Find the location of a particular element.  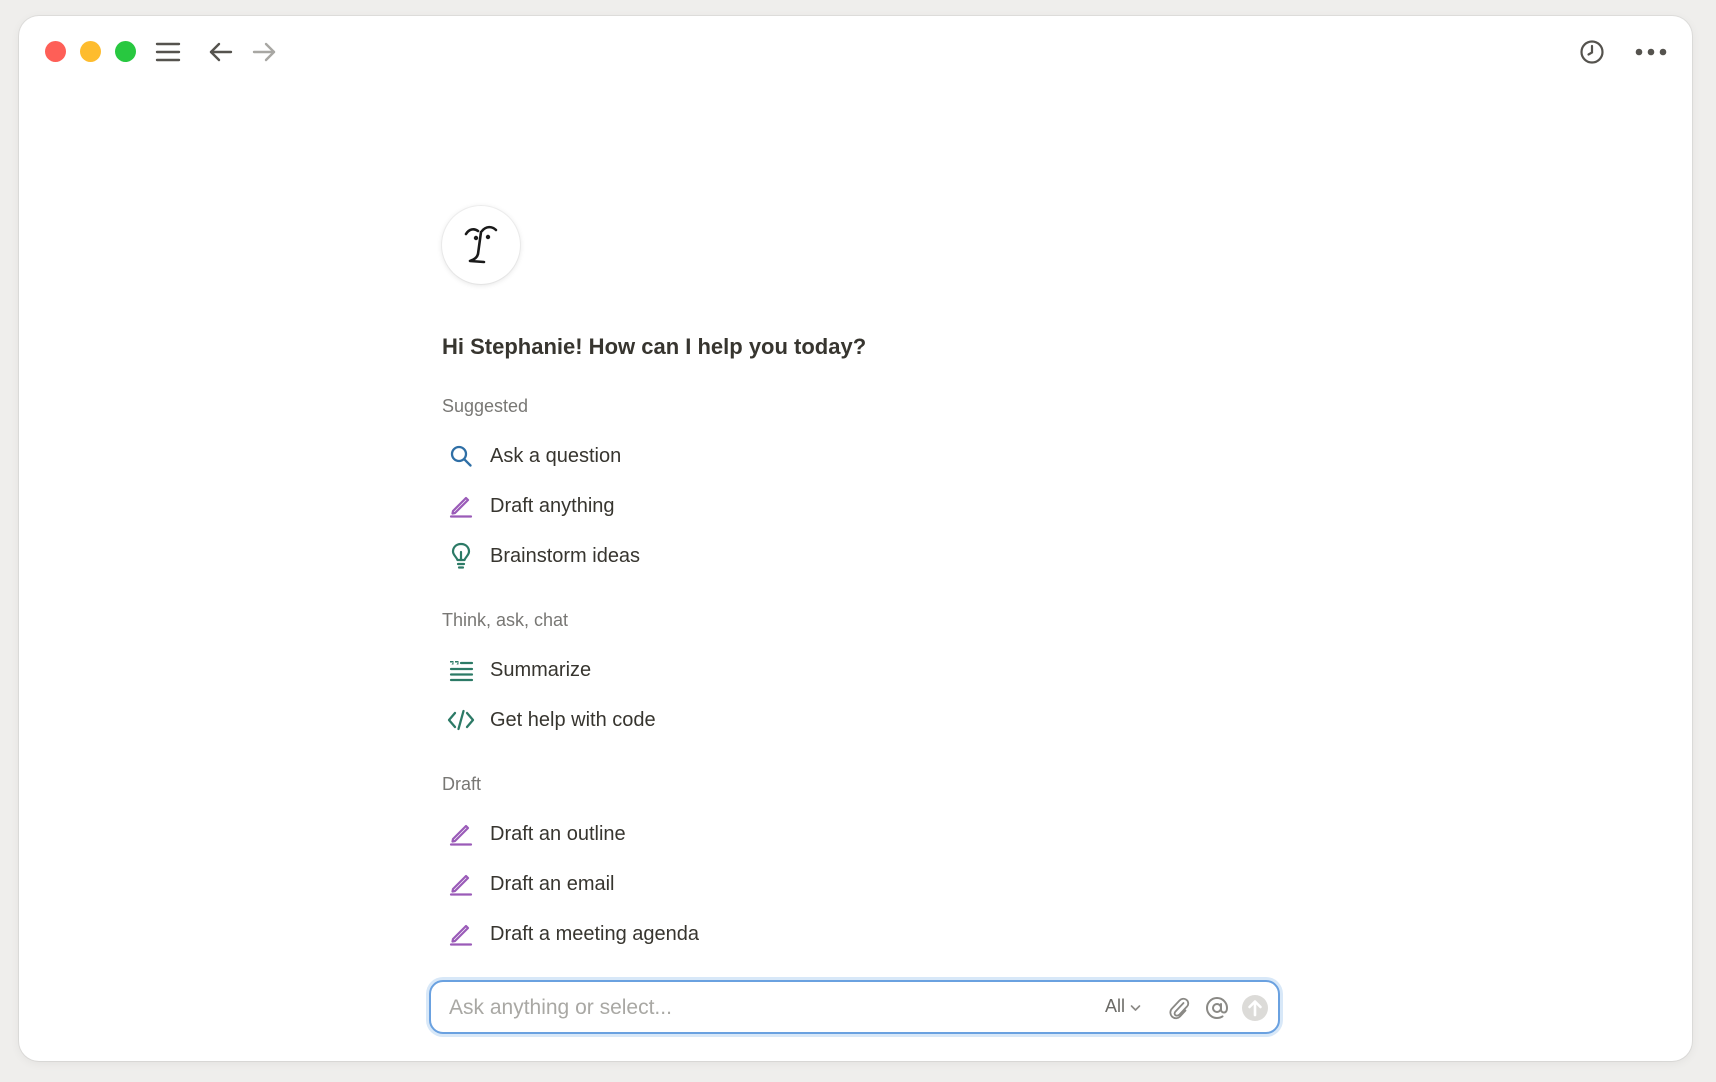

suggestion-label: Get help with code is located at coordinates (573, 719).